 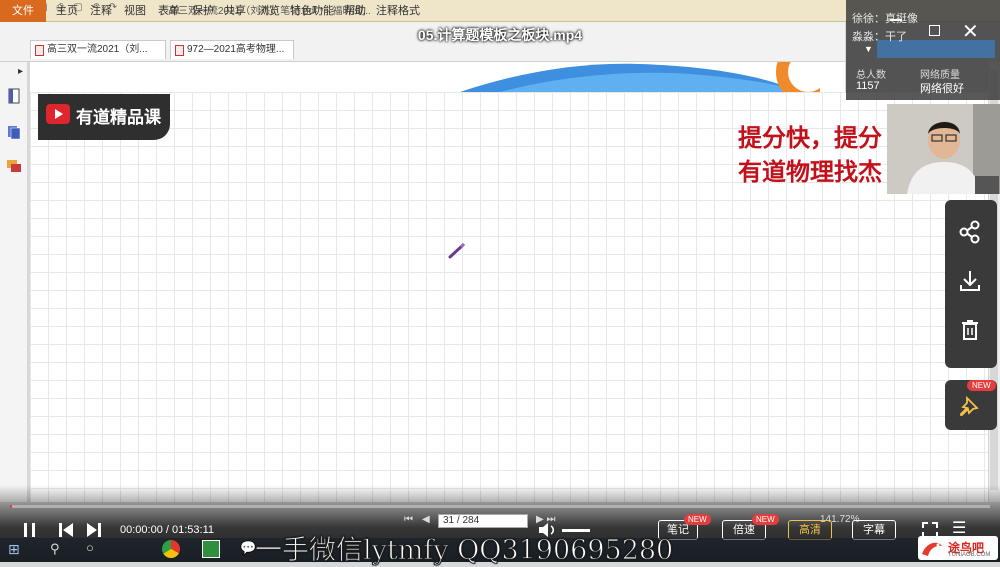 I want to click on pin-icon, so click(x=970, y=407).